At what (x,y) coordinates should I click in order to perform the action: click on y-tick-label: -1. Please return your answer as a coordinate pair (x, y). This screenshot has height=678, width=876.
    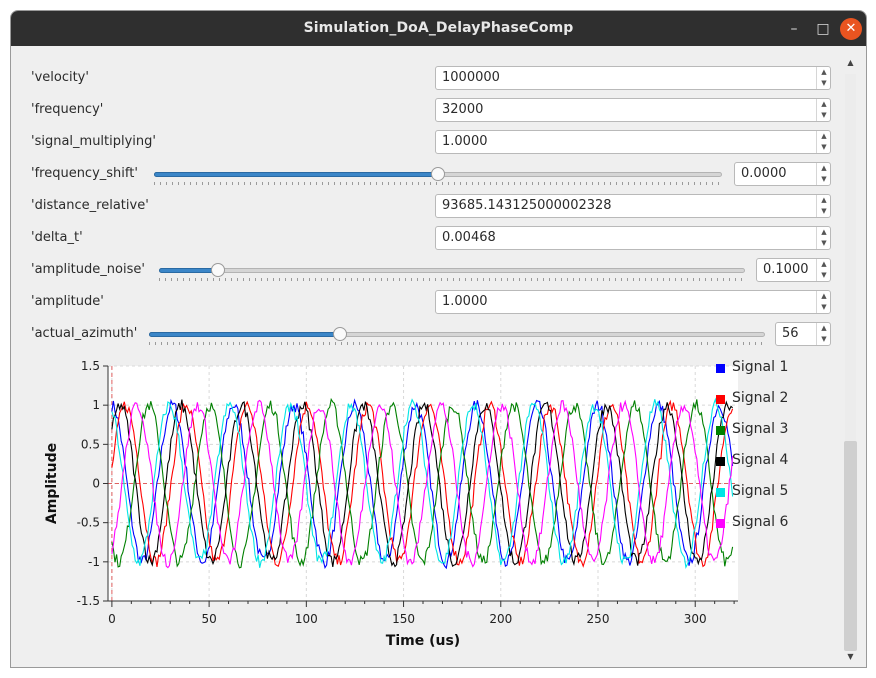
    Looking at the image, I should click on (94, 562).